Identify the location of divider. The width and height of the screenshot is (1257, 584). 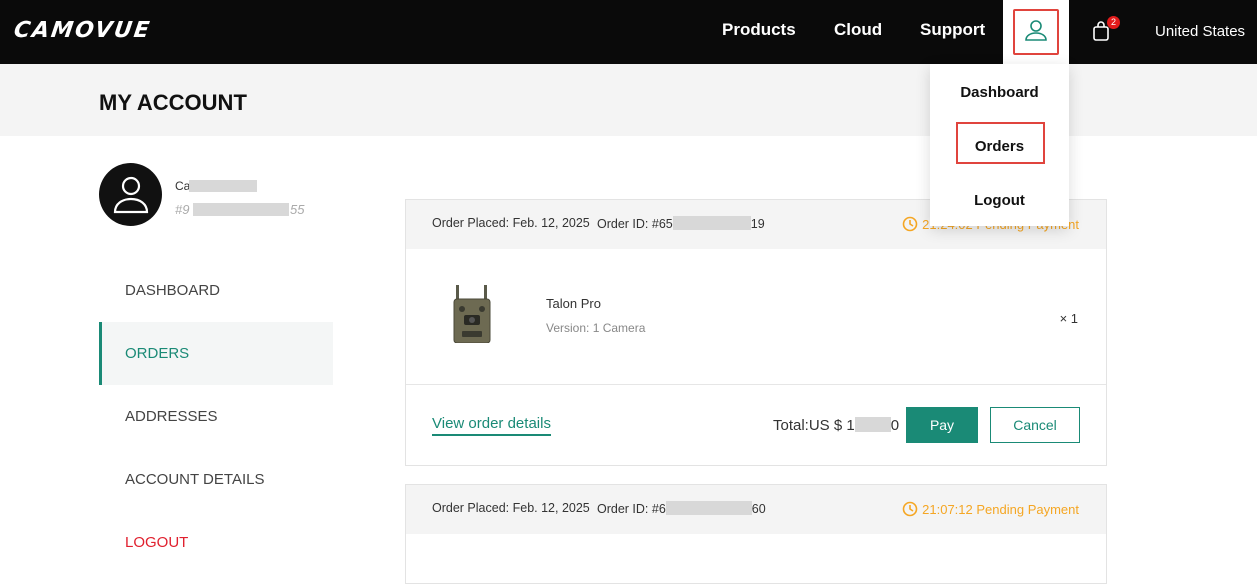
(756, 384).